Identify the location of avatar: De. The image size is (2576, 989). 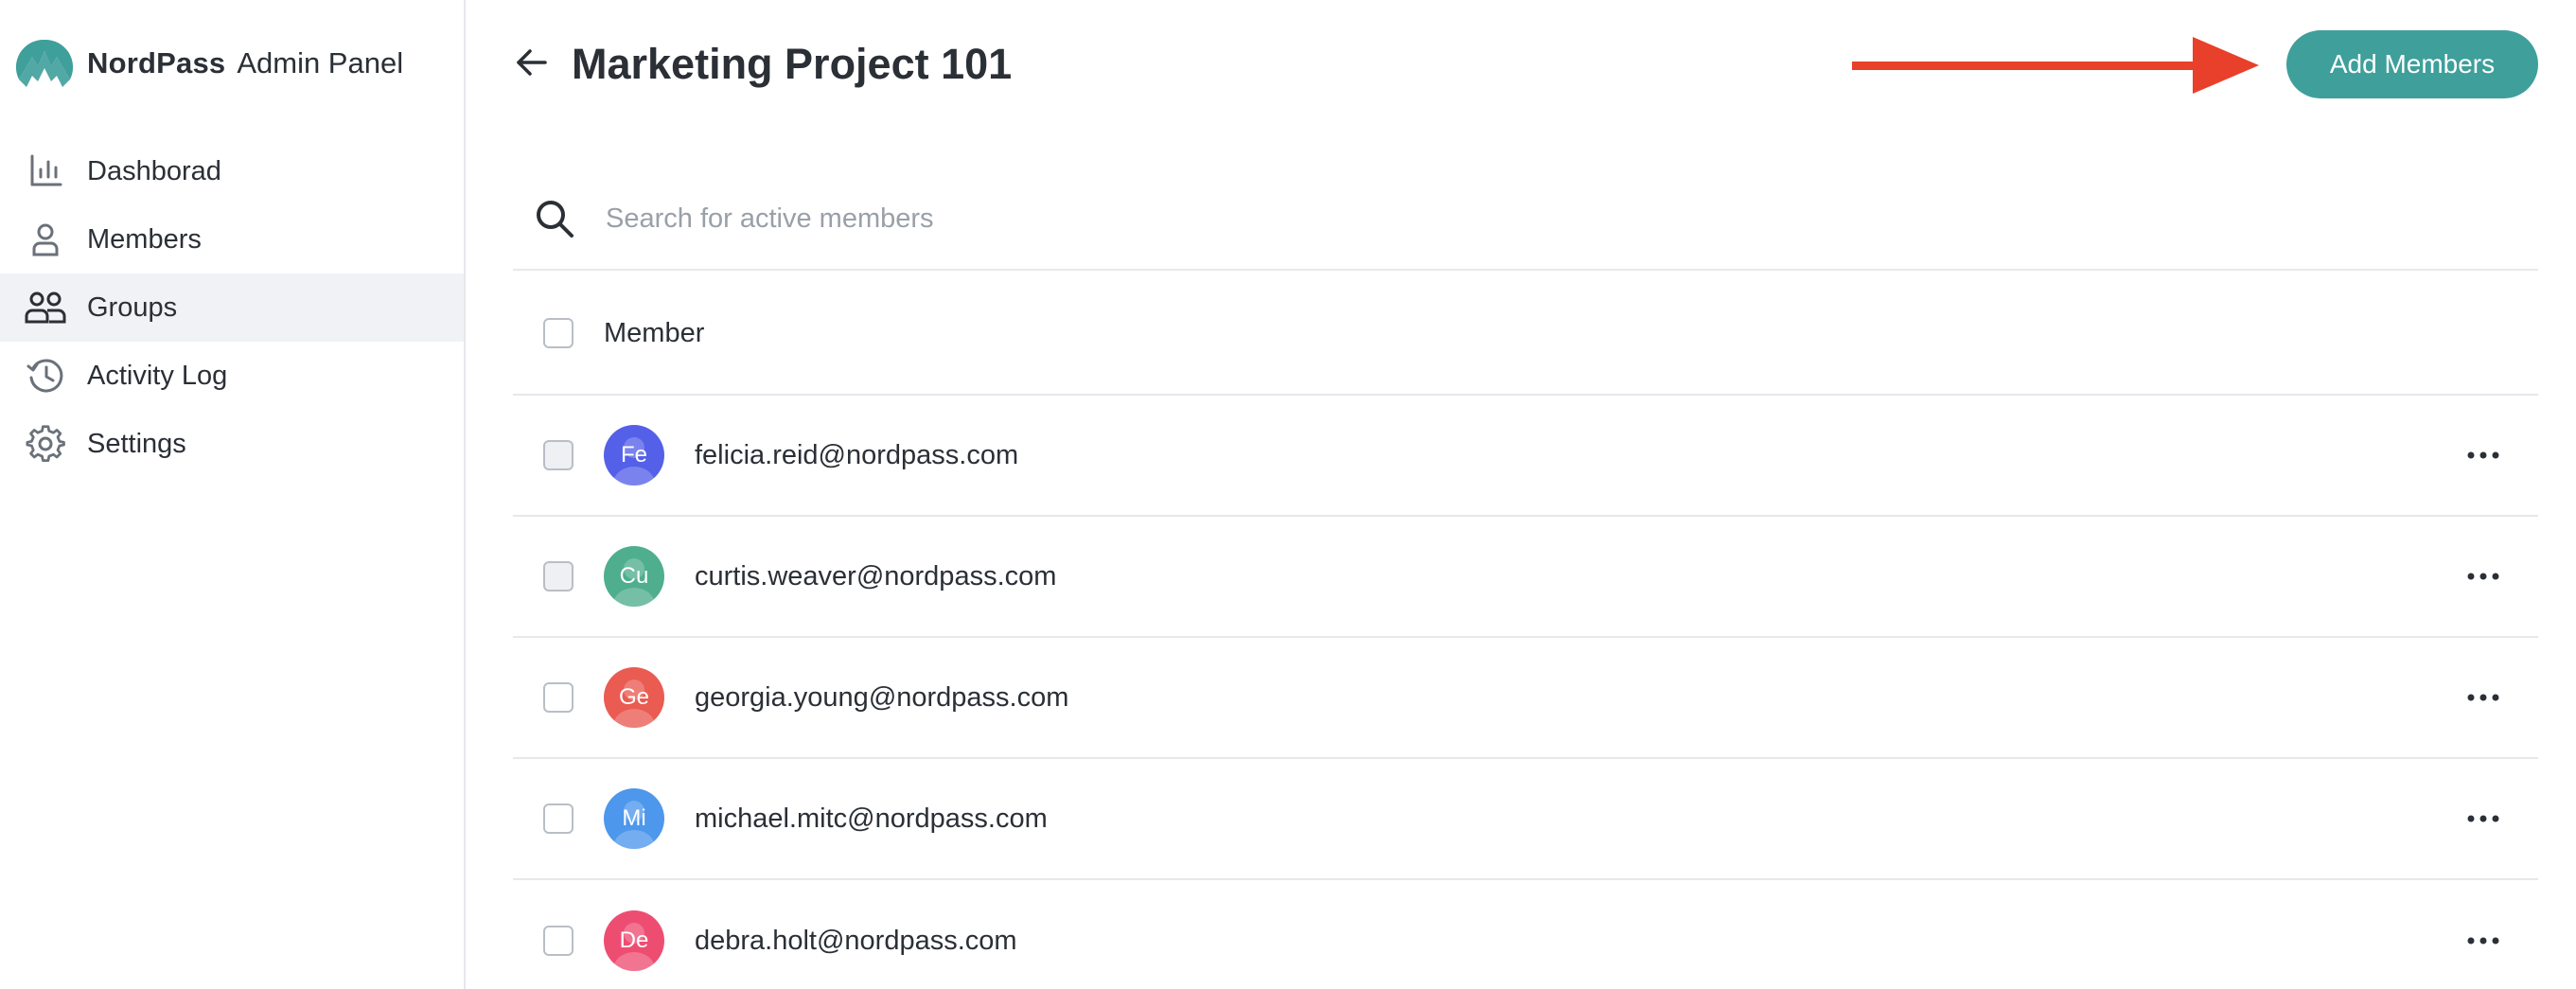
(634, 940).